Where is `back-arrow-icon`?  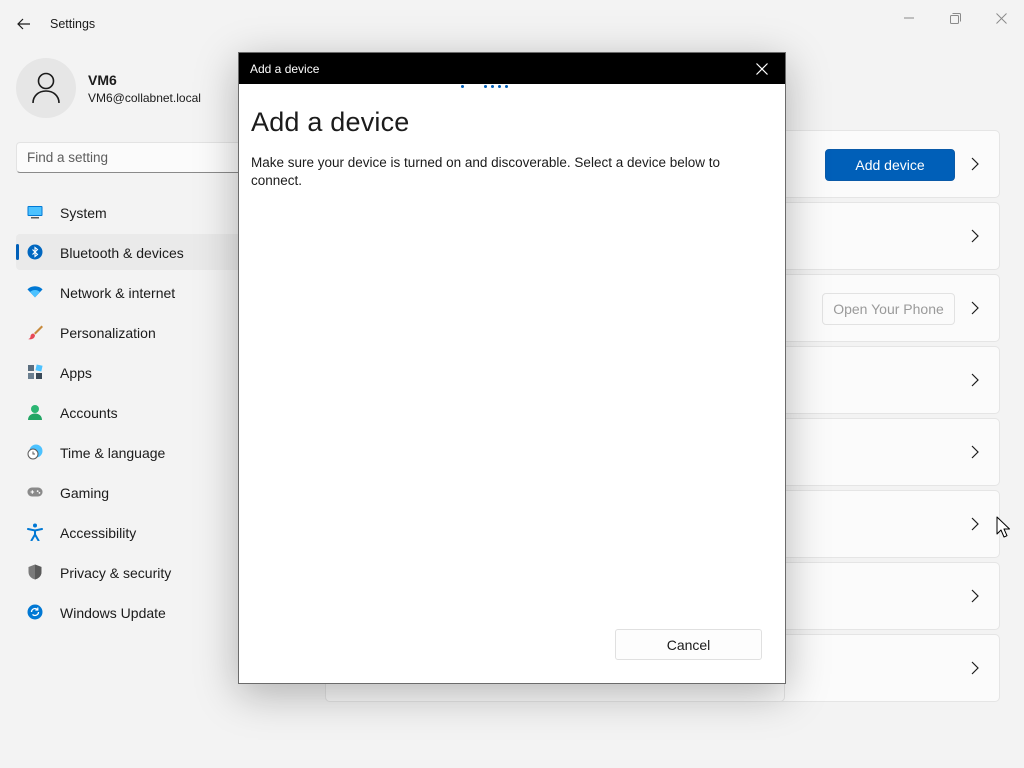
back-arrow-icon is located at coordinates (23, 24).